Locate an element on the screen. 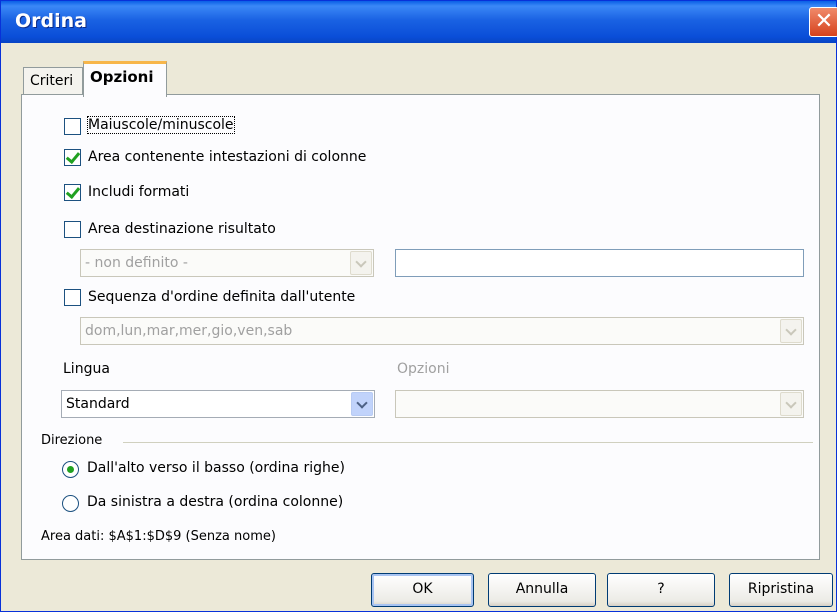 This screenshot has height=612, width=837. case-sensitive-checkbox is located at coordinates (72, 126).